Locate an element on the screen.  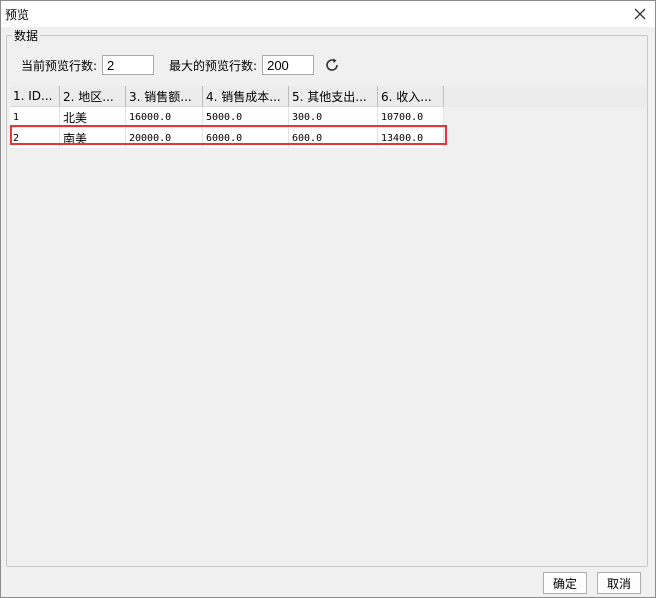
table-row: 1 北美 16000.0 5000.0 300.0 10700.0 is located at coordinates (227, 117).